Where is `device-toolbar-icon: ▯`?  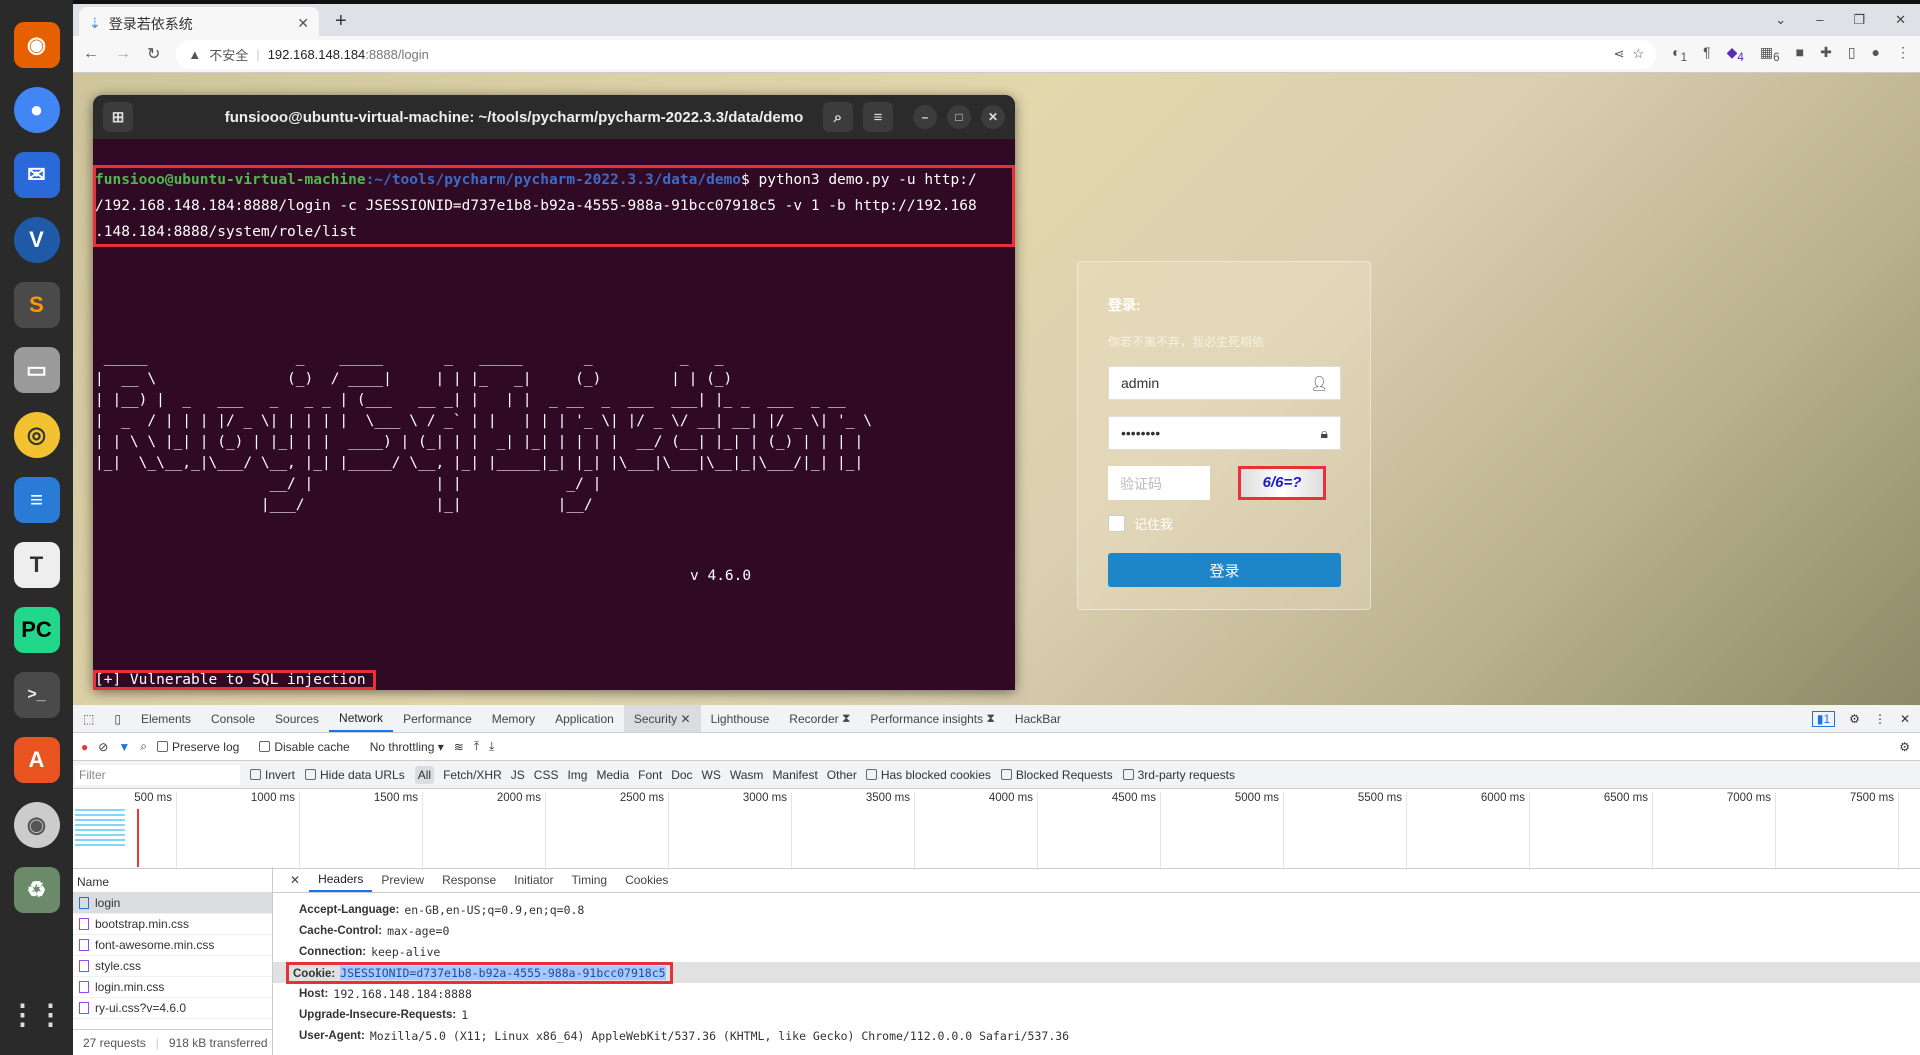
device-toolbar-icon: ▯ is located at coordinates (117, 718).